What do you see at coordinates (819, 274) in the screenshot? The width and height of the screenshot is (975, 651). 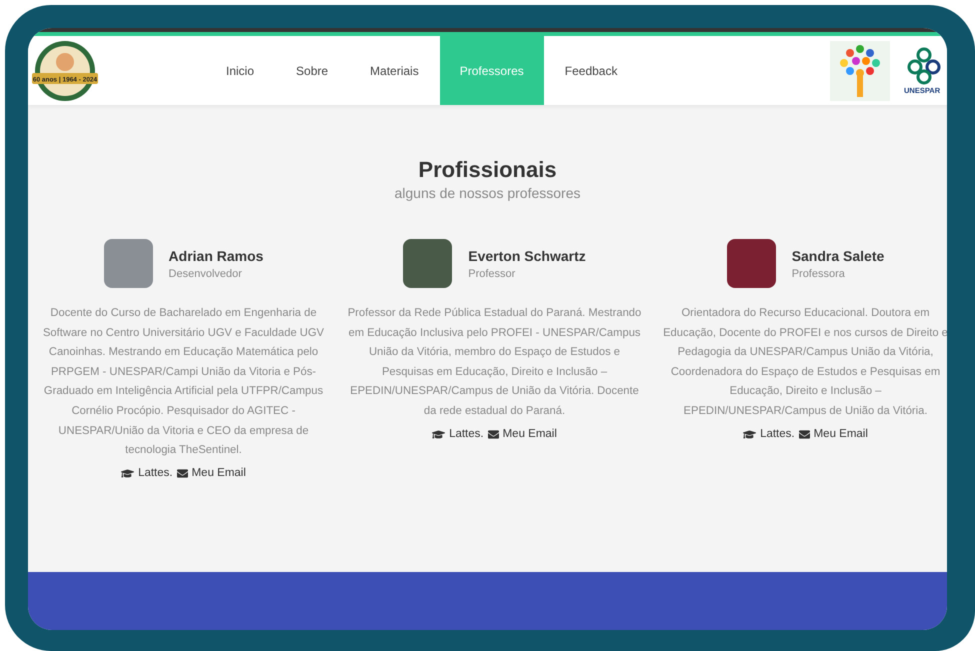 I see `professor-role: Professora` at bounding box center [819, 274].